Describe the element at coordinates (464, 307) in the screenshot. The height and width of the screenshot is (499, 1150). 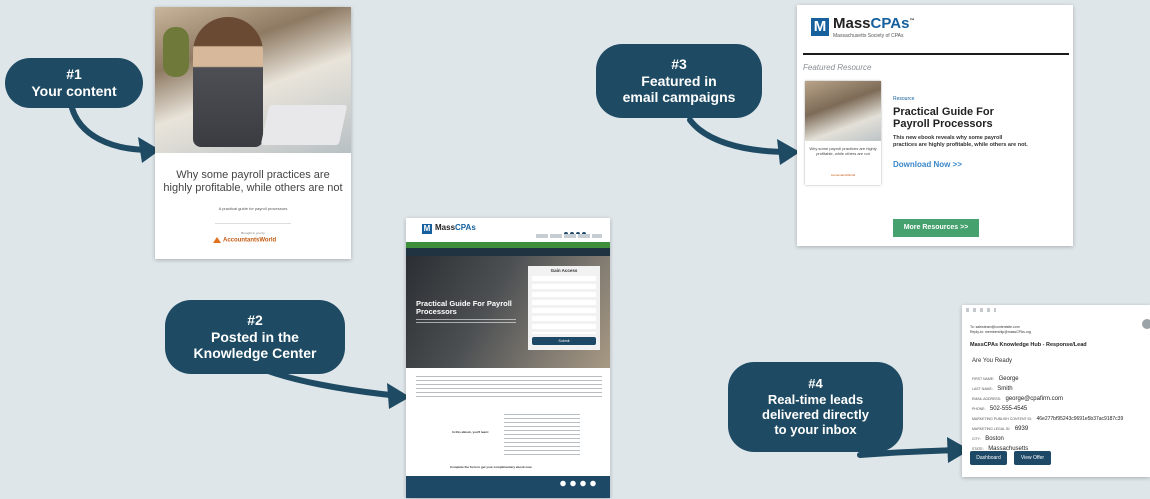
I see `kc-page-title: Practical Guide For Payroll Processors` at that location.